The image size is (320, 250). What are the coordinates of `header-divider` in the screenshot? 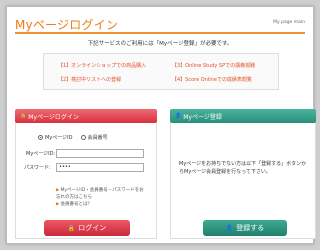 It's located at (160, 33).